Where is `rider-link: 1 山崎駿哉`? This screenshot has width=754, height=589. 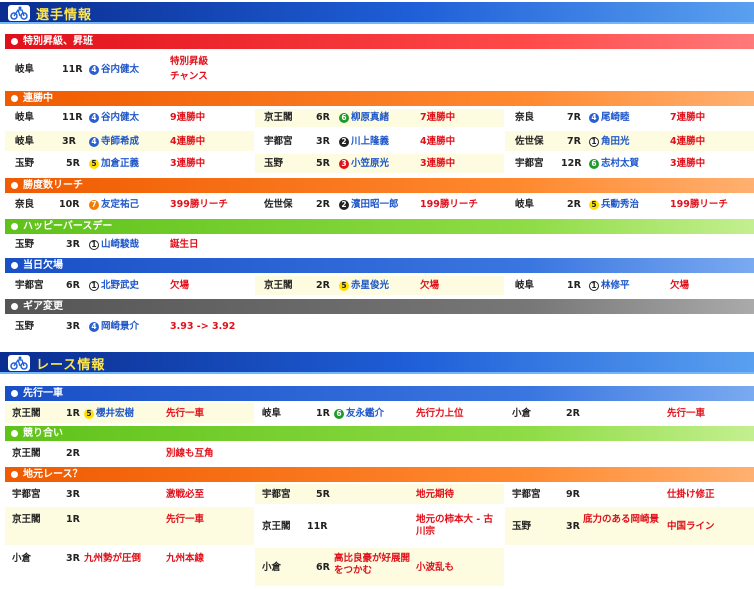
rider-link: 1 山崎駿哉 is located at coordinates (114, 245).